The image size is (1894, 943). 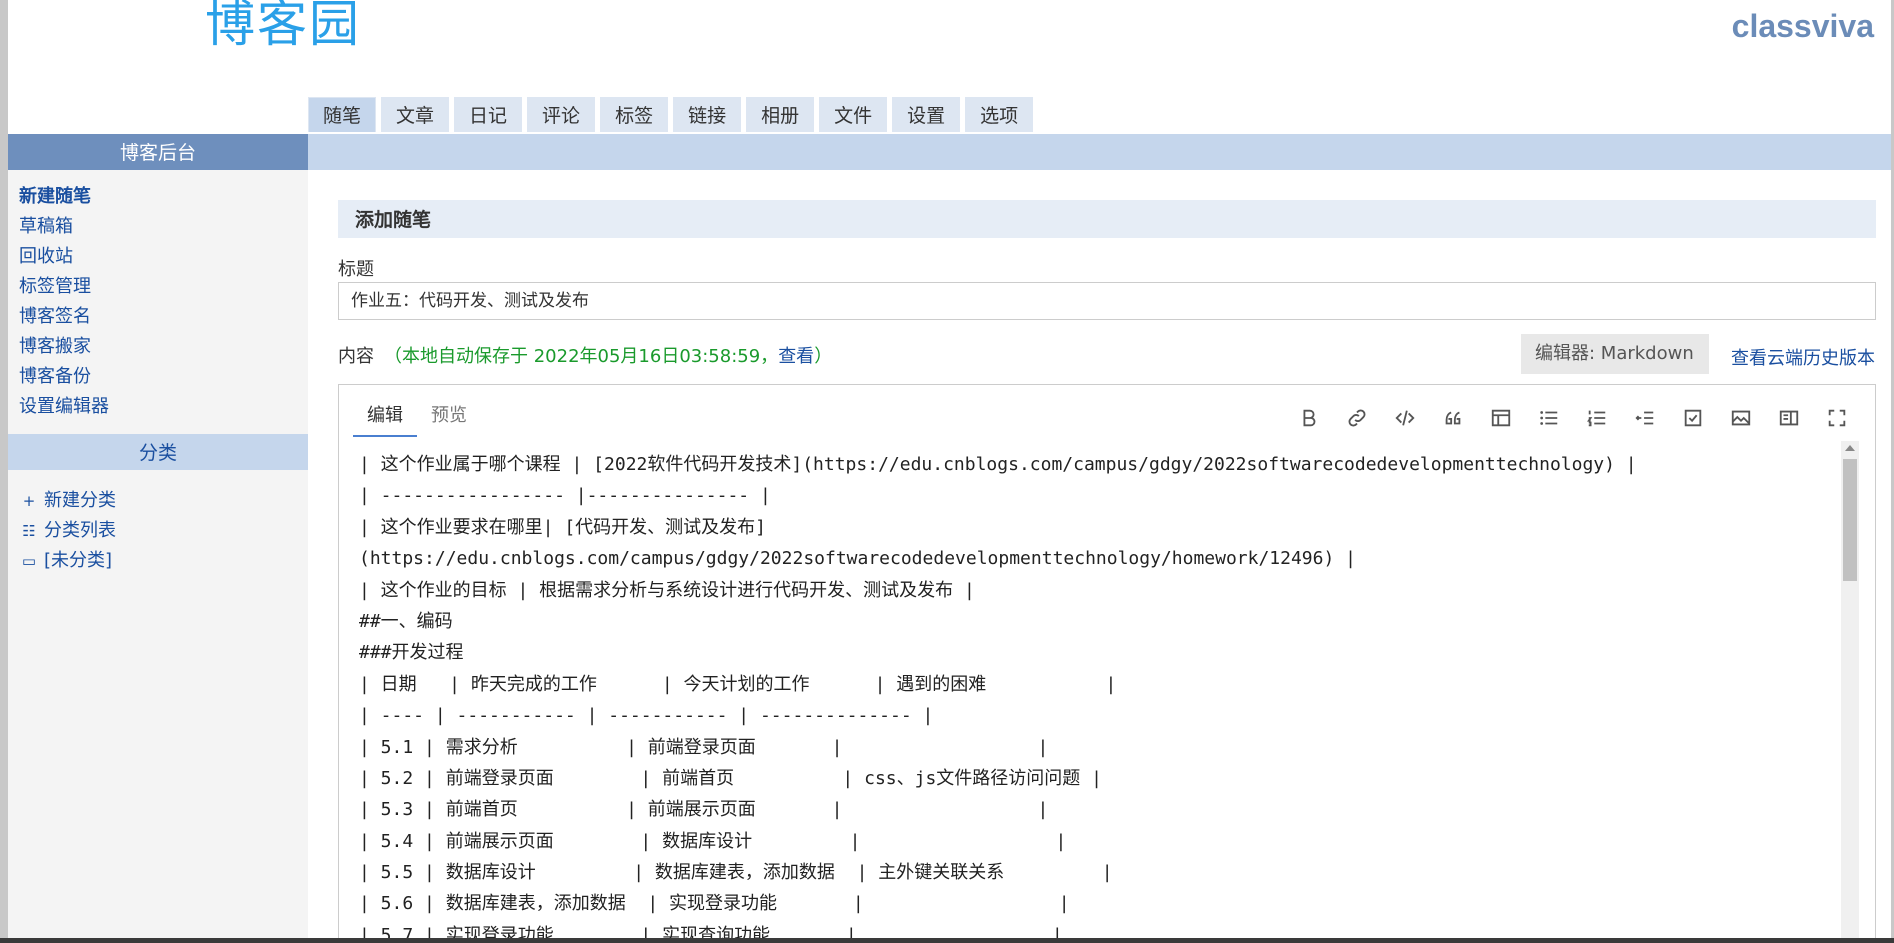 I want to click on sidebar-link: 博客备份, so click(x=163, y=377).